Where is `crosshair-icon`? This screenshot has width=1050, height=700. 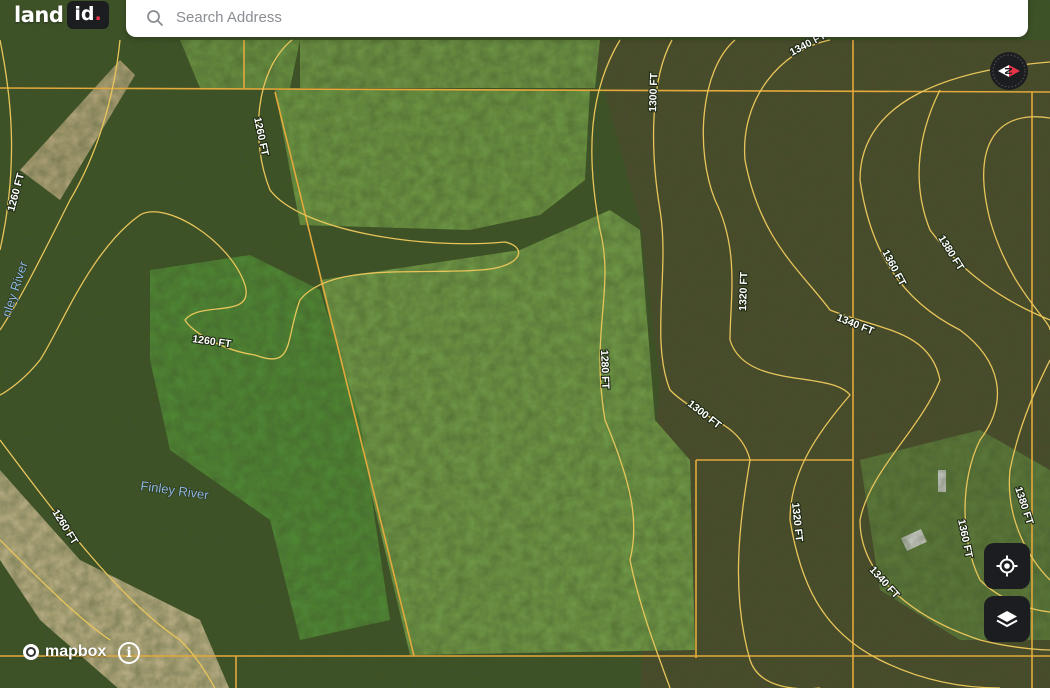
crosshair-icon is located at coordinates (1007, 566).